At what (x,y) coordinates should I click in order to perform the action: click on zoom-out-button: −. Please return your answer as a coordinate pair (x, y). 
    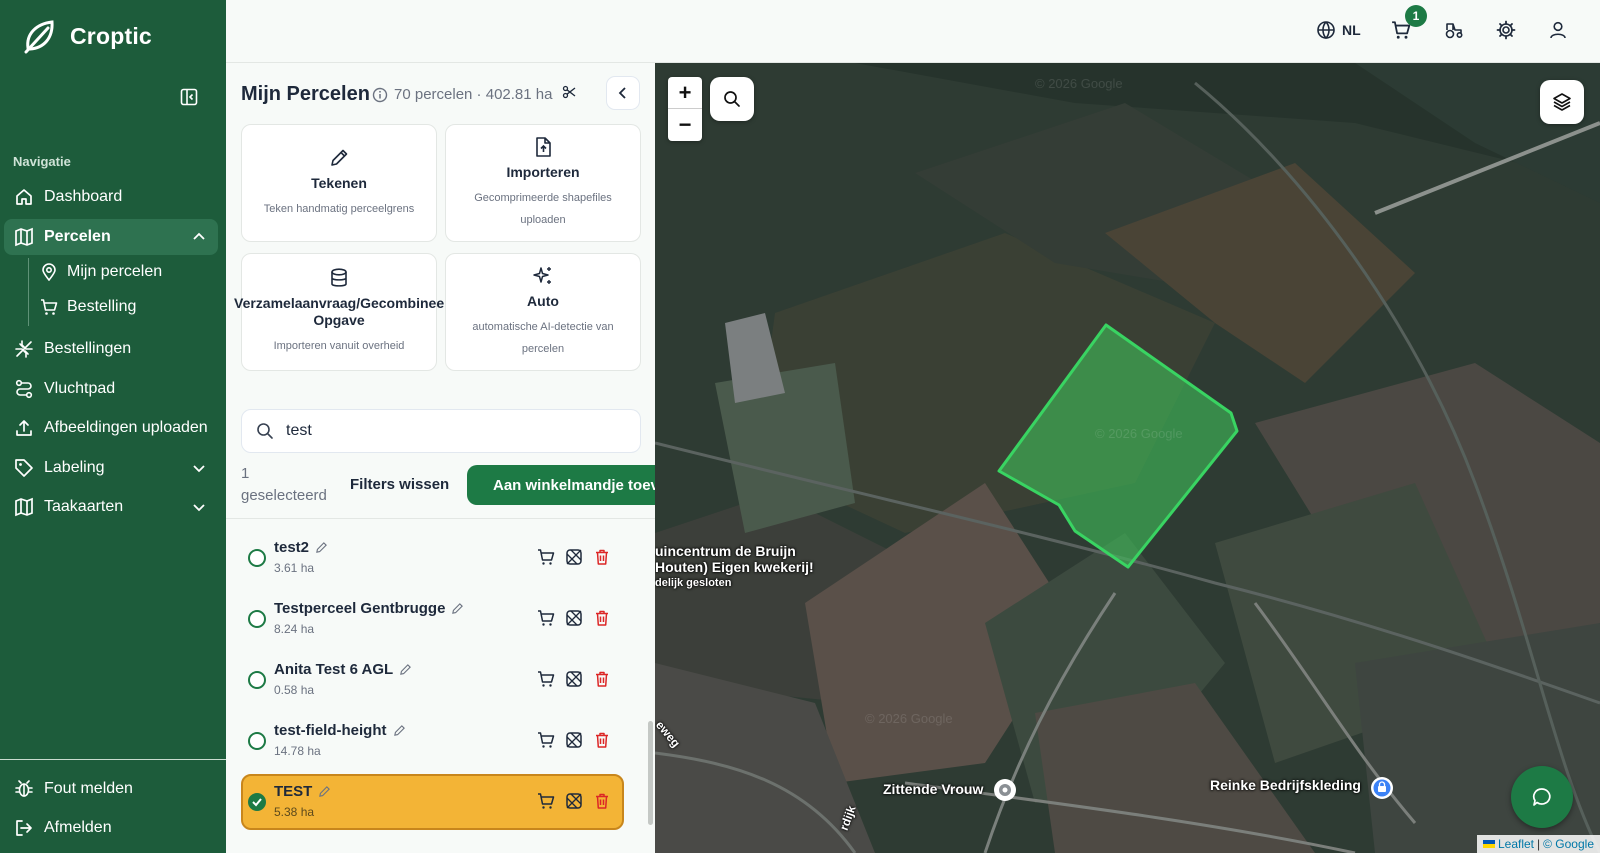
    Looking at the image, I should click on (685, 125).